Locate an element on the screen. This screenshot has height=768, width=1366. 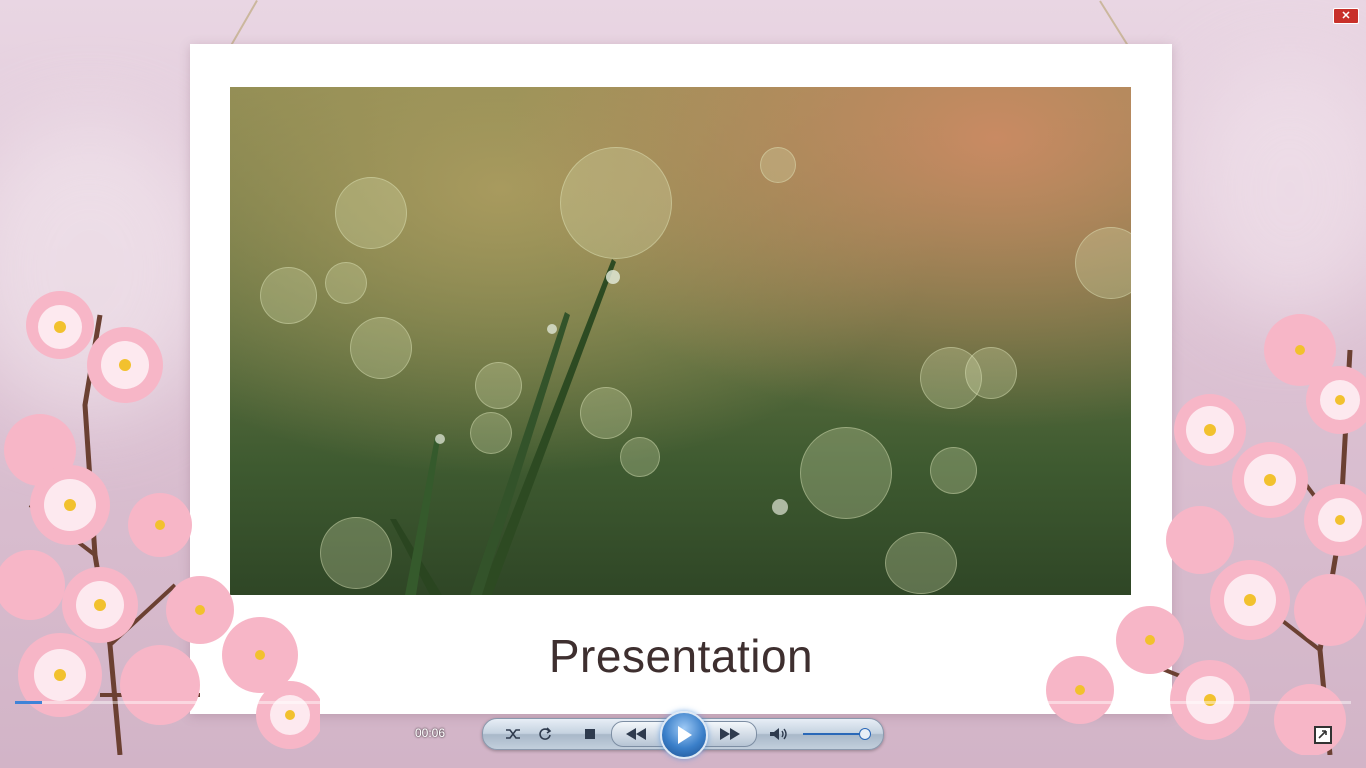
next-button is located at coordinates (730, 734).